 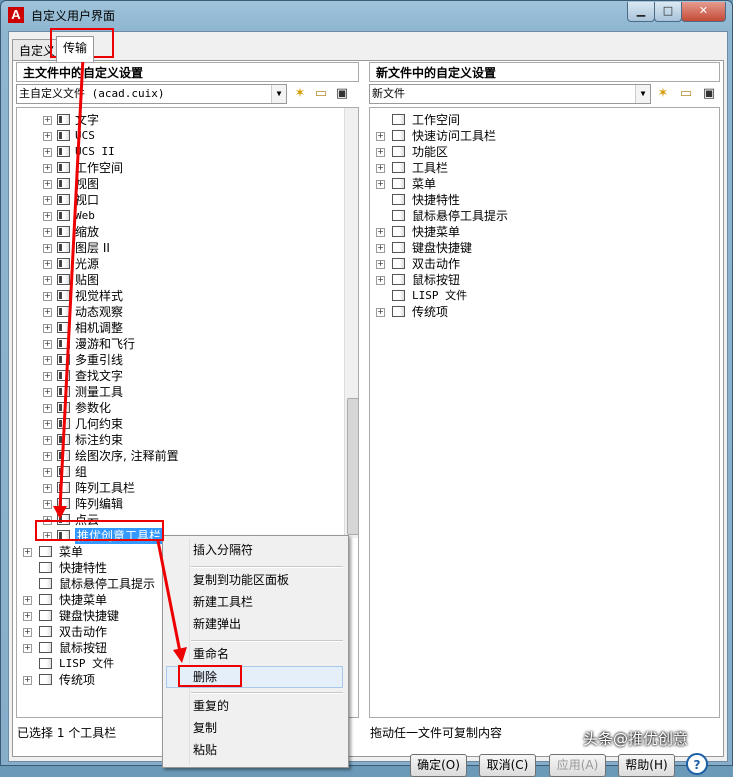 I want to click on watermark: 头条@推优创意, so click(x=636, y=739).